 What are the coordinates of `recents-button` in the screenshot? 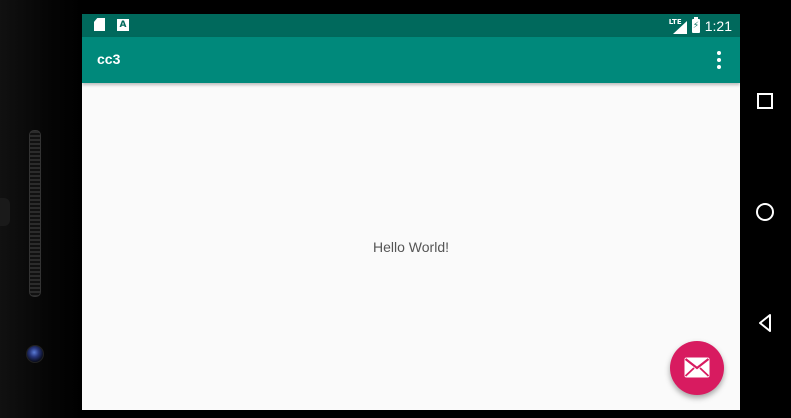 It's located at (765, 101).